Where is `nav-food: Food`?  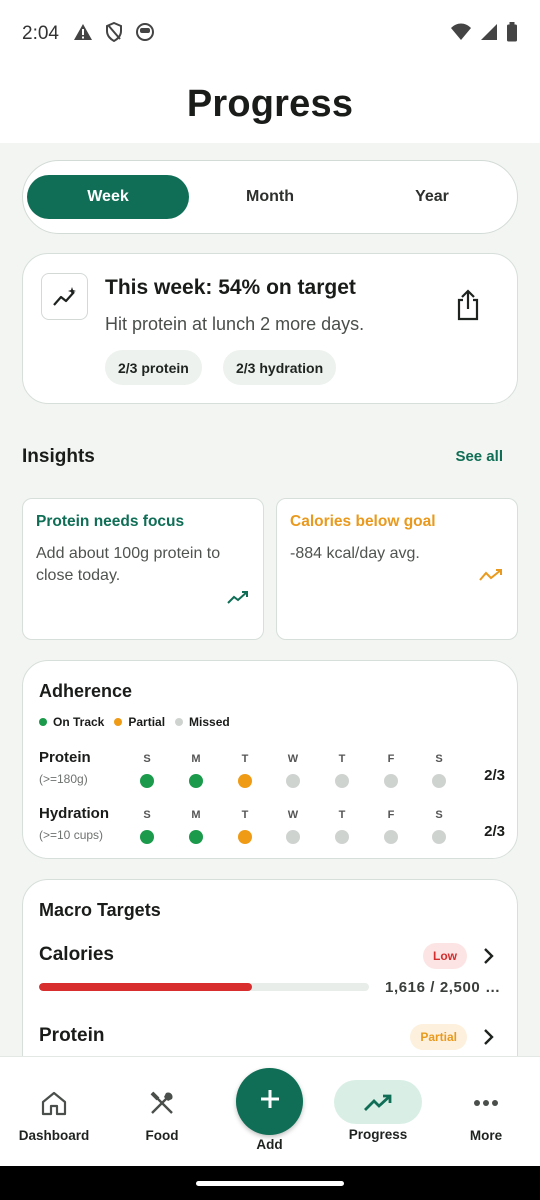 nav-food: Food is located at coordinates (162, 1112).